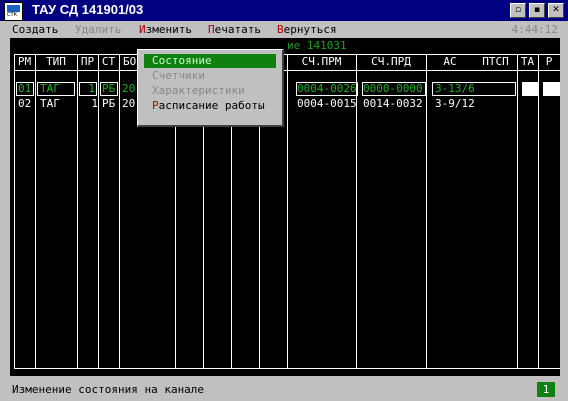  I want to click on title-bar: СТК ТАУ СД 141901/03 ▫ ▪ ✕, so click(284, 10).